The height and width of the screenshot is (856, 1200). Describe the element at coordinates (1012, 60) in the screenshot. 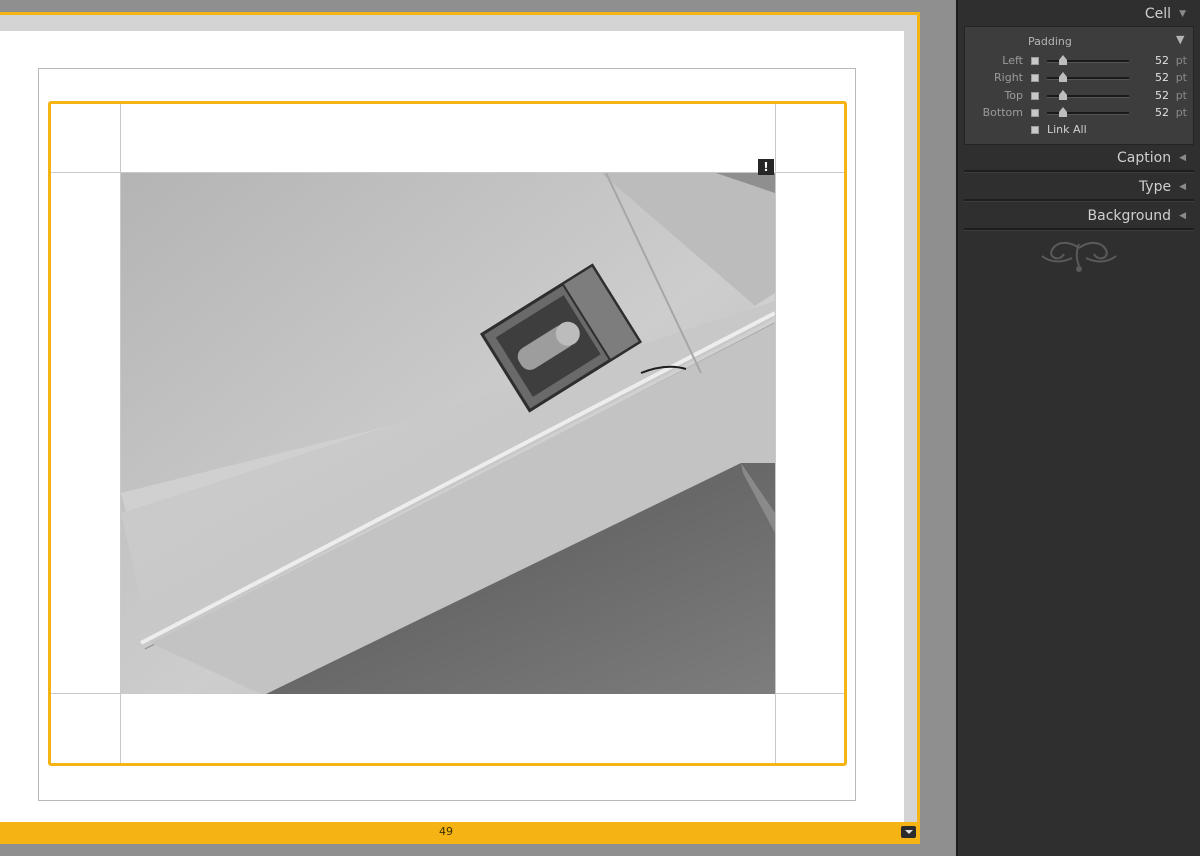

I see `padding-left-label: Left` at that location.